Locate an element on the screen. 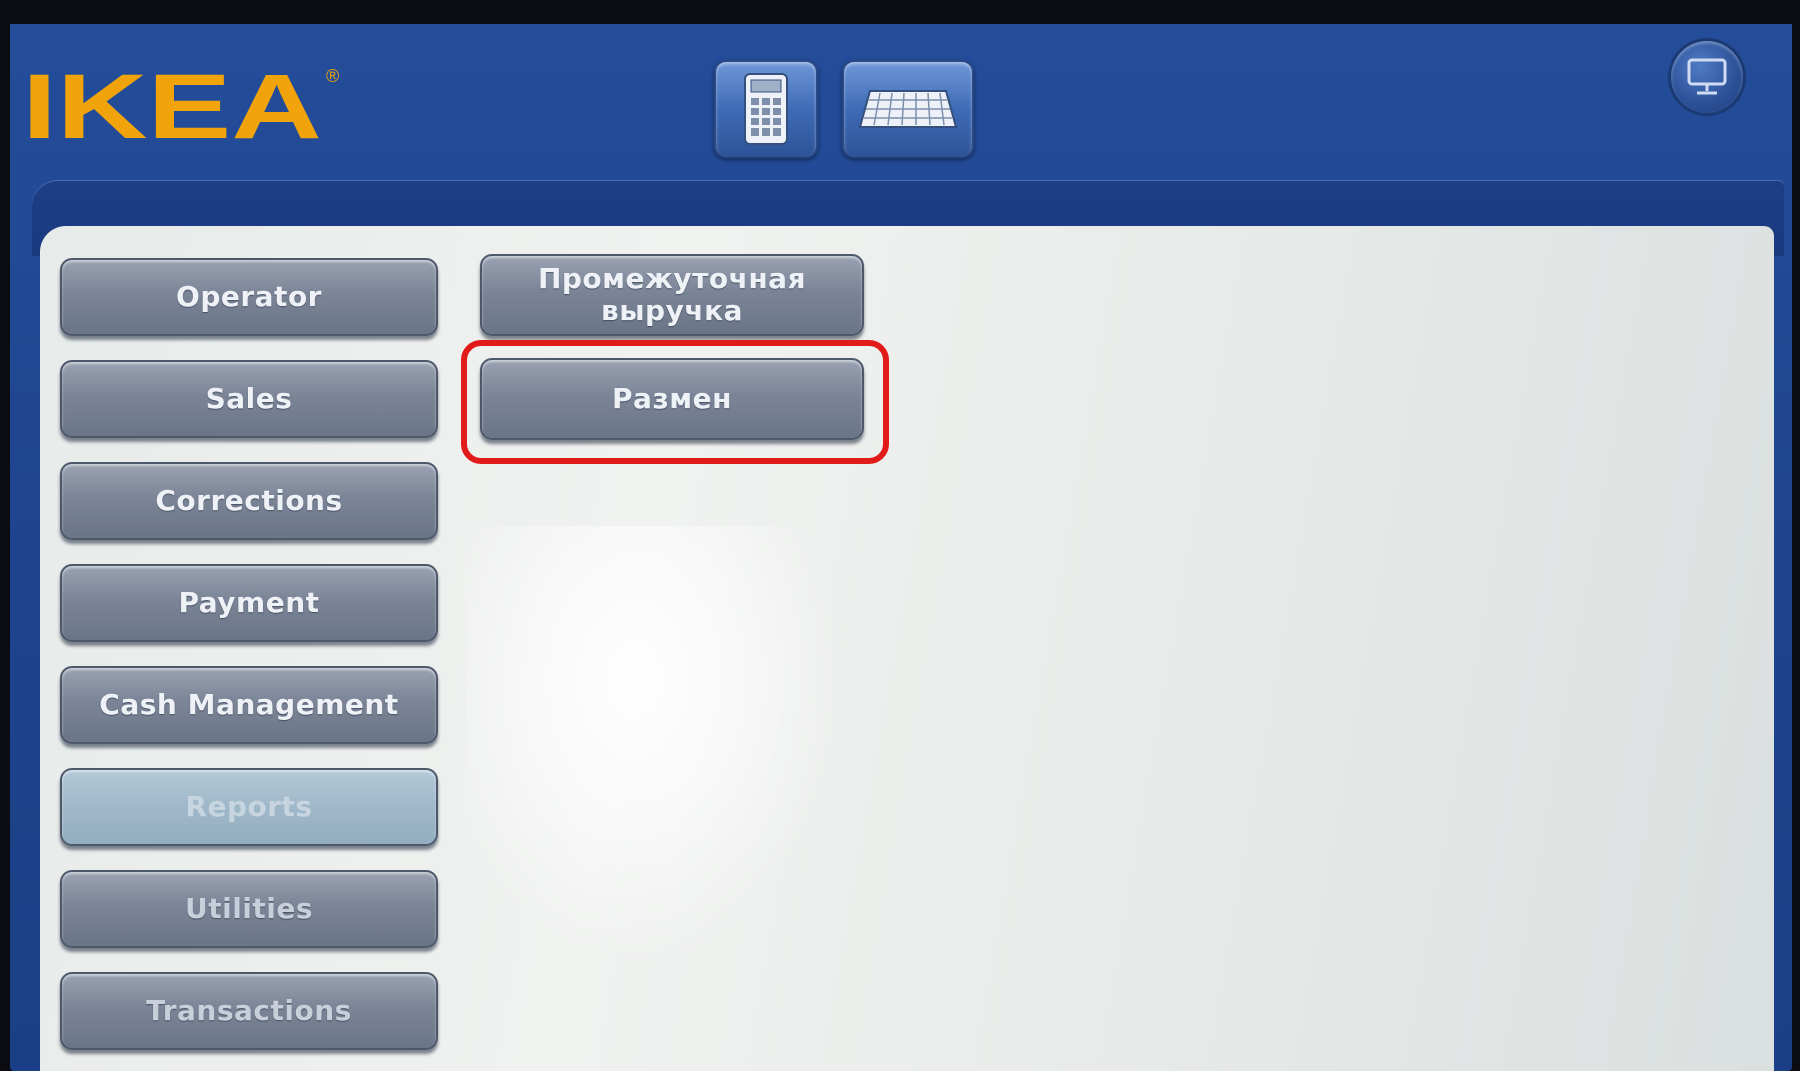 Image resolution: width=1800 pixels, height=1071 pixels. sidebar-item-sales: Sales is located at coordinates (249, 399).